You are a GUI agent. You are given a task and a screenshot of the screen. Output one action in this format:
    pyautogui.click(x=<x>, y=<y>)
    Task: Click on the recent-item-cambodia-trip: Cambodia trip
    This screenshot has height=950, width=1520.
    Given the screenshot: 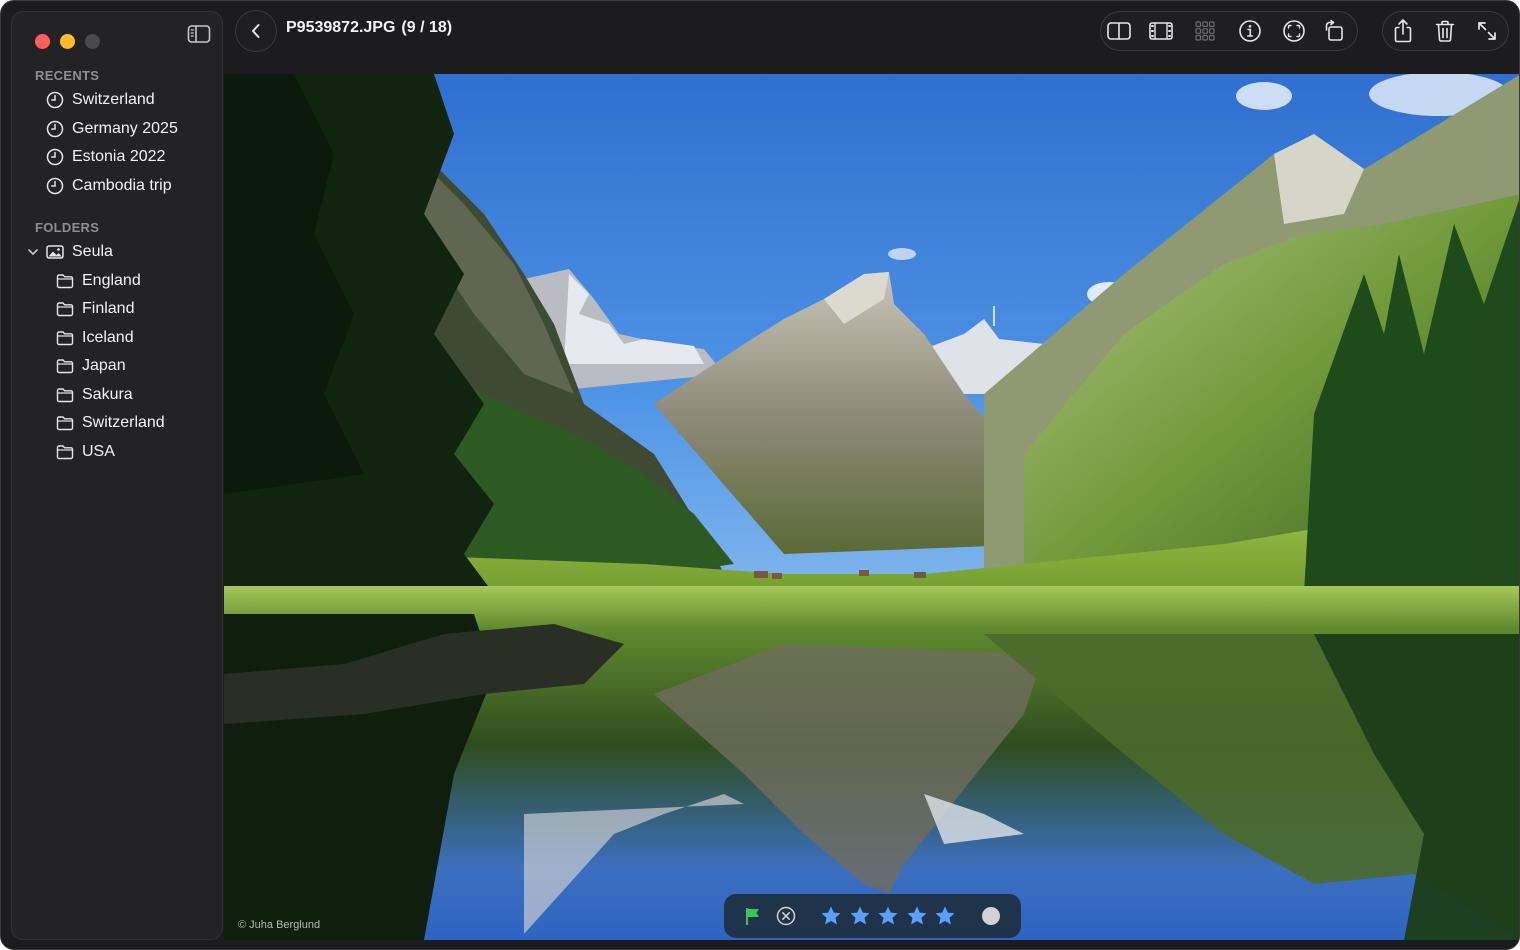 What is the action you would take?
    pyautogui.click(x=109, y=186)
    